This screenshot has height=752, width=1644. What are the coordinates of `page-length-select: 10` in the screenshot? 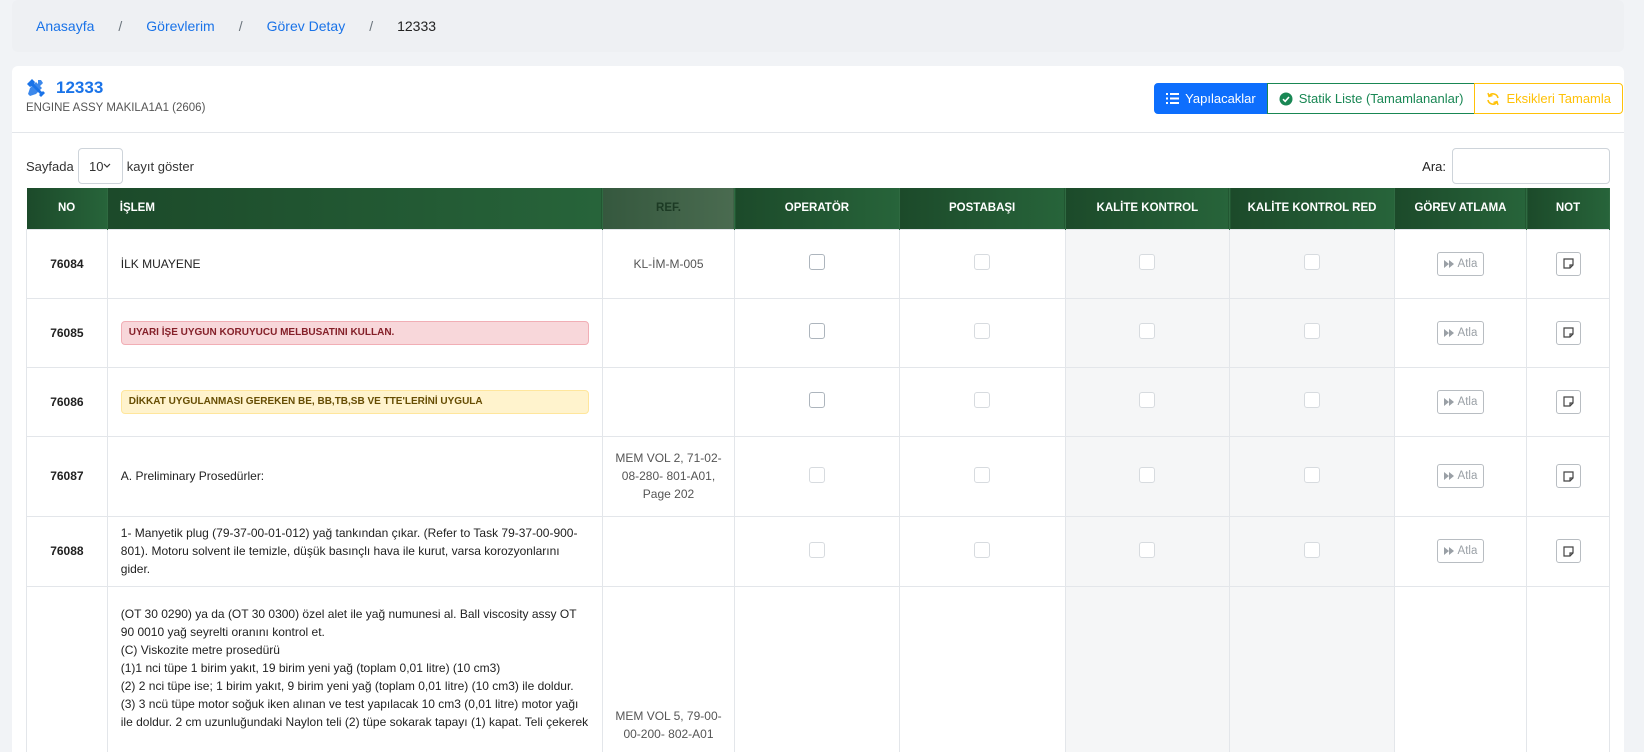 It's located at (100, 166).